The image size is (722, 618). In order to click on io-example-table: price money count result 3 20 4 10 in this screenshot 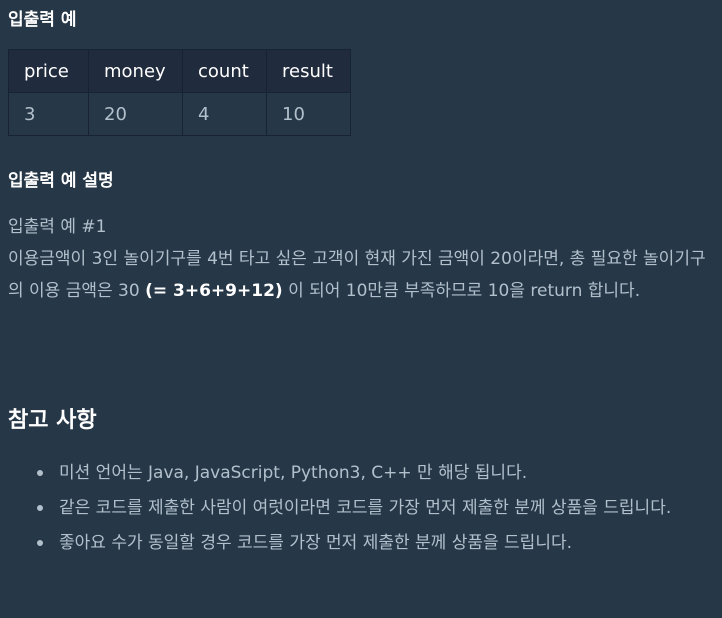, I will do `click(179, 92)`.